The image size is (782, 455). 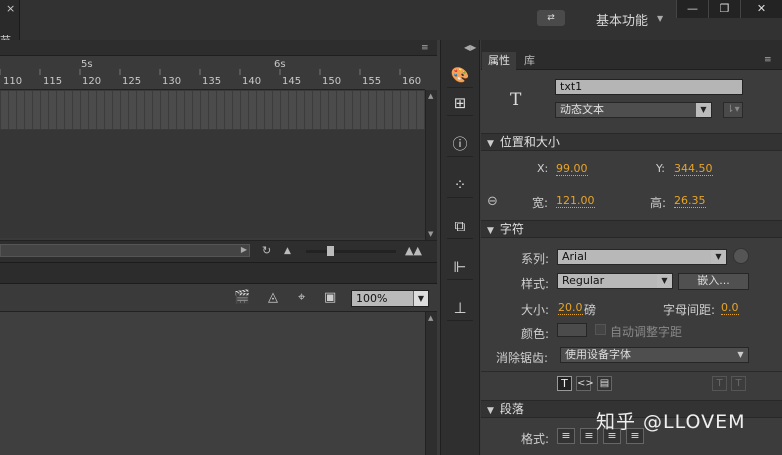 What do you see at coordinates (252, 81) in the screenshot?
I see `frame-tick: 140` at bounding box center [252, 81].